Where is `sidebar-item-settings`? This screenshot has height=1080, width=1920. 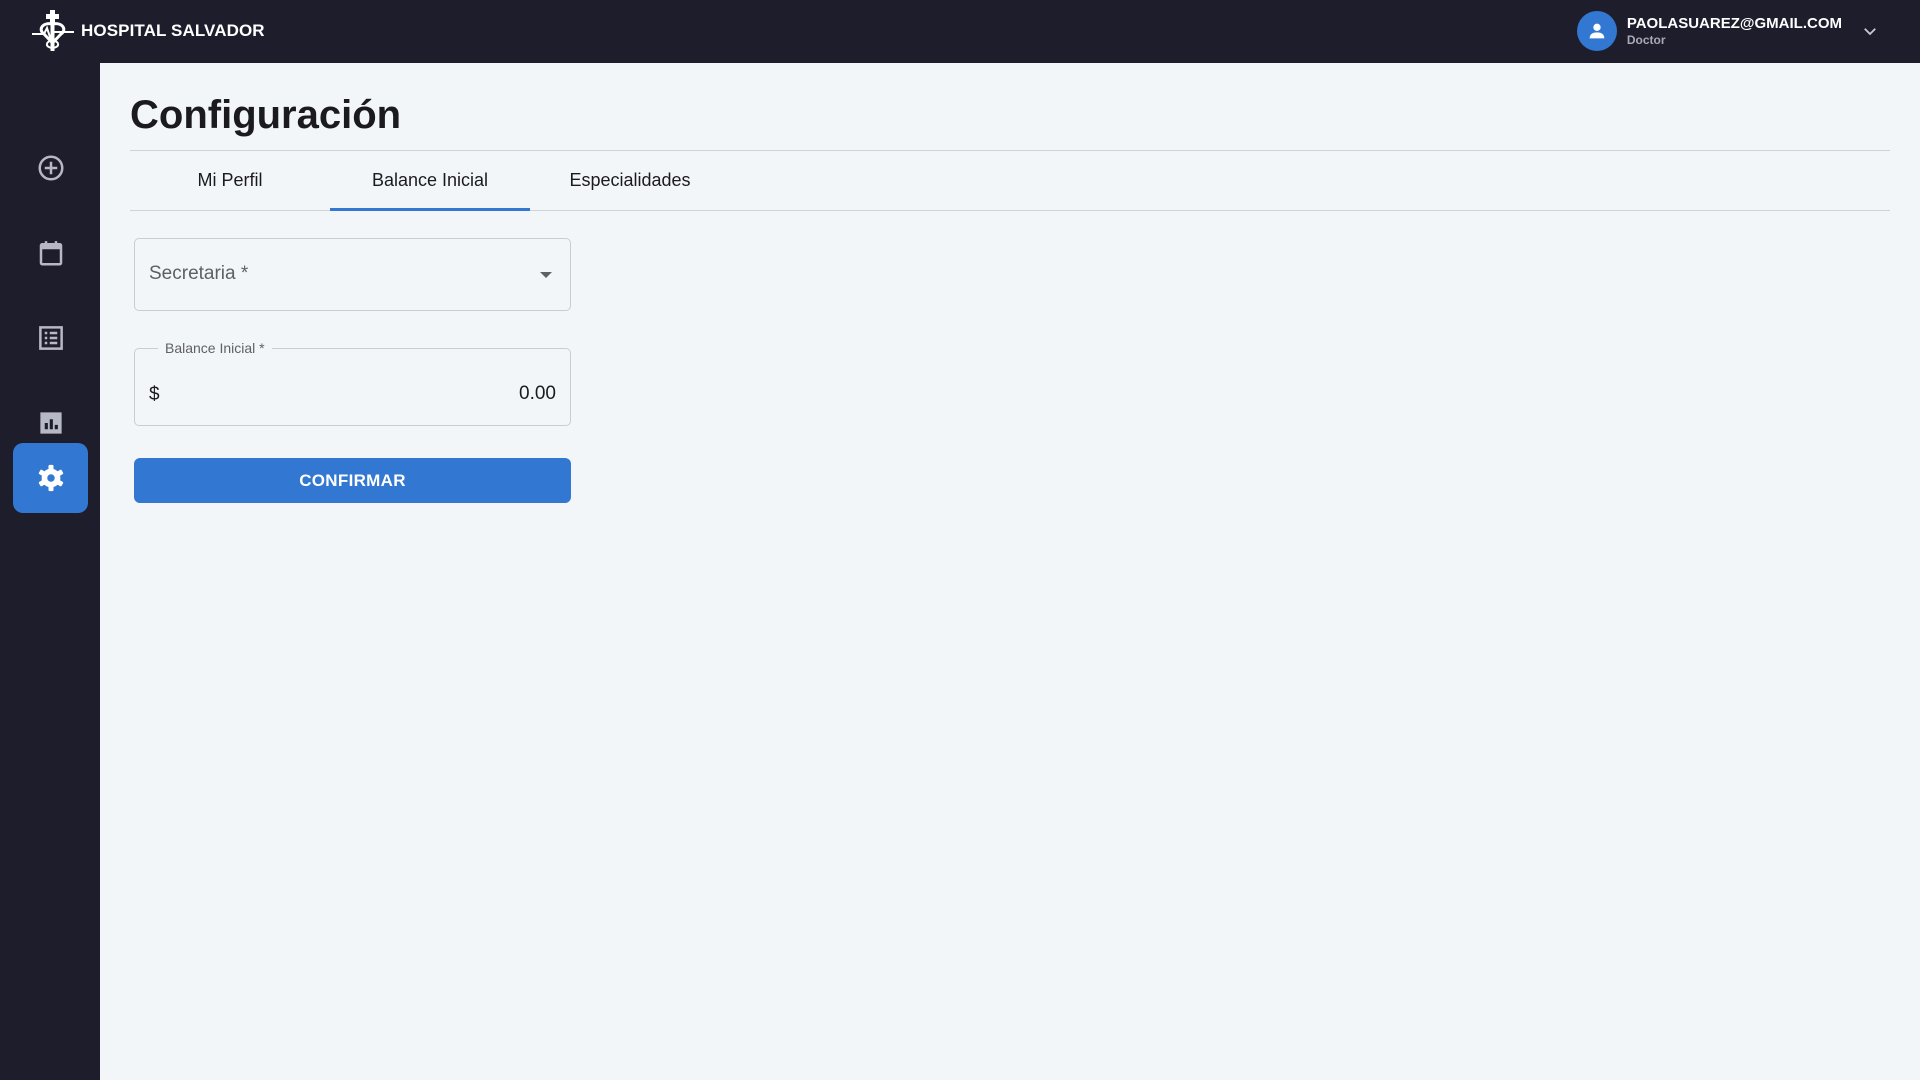 sidebar-item-settings is located at coordinates (50, 478).